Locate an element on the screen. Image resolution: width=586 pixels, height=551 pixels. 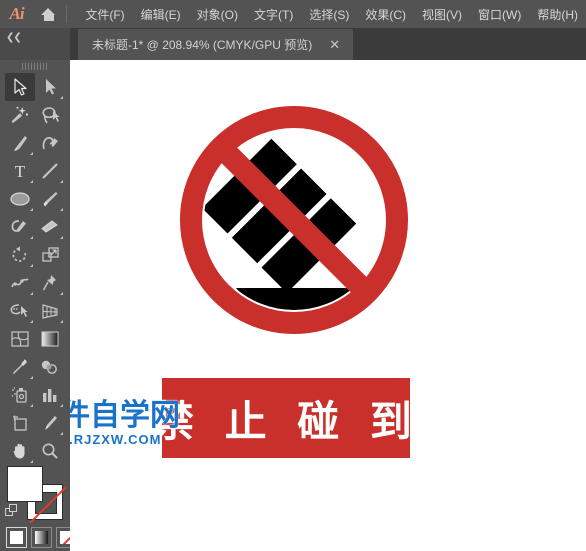
tool-panel-header: ❮❮ is located at coordinates (35, 44).